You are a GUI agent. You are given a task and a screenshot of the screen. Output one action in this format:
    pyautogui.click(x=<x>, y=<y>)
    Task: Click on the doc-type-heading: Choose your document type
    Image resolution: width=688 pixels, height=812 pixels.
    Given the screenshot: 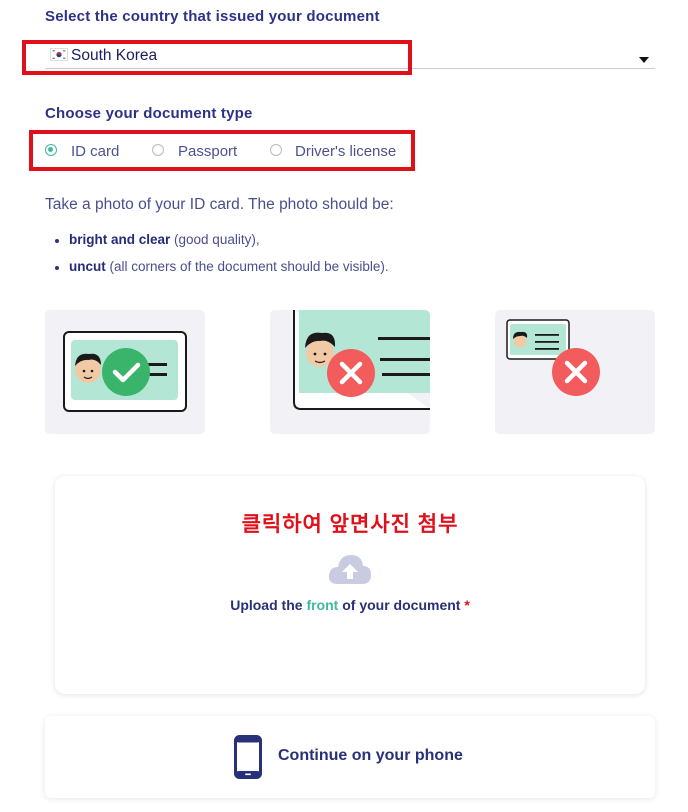 What is the action you would take?
    pyautogui.click(x=149, y=113)
    